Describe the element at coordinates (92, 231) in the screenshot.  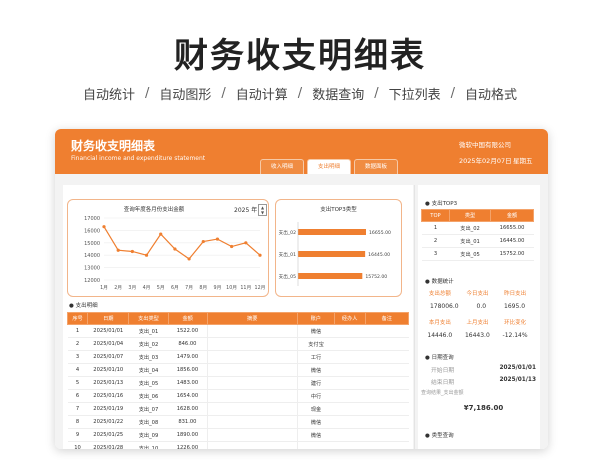
I see `y-tick-label: 16000` at that location.